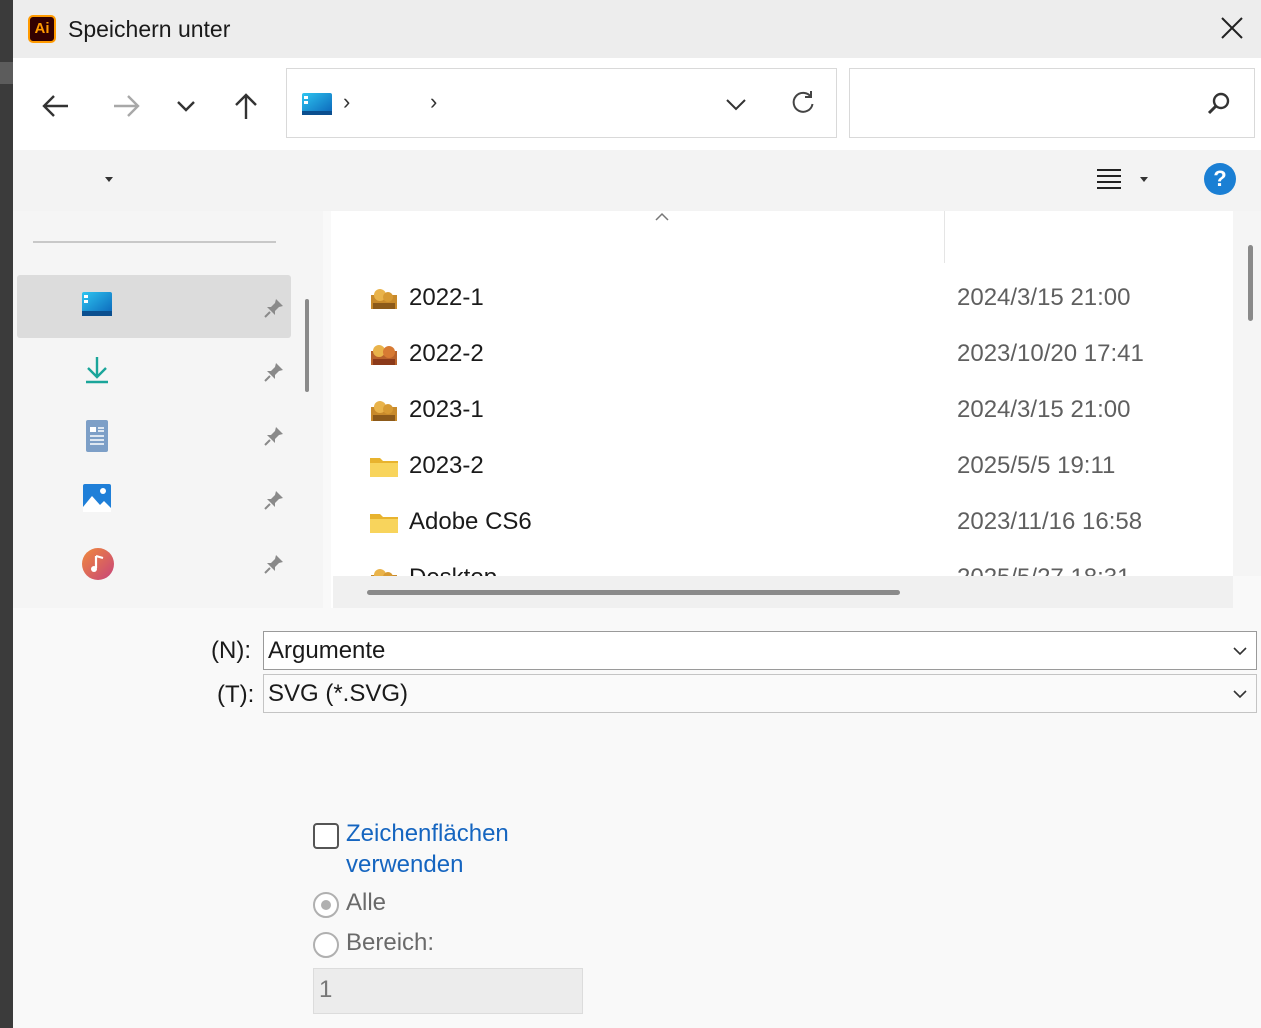 The width and height of the screenshot is (1261, 1028). What do you see at coordinates (154, 562) in the screenshot?
I see `sidebar-item-music` at bounding box center [154, 562].